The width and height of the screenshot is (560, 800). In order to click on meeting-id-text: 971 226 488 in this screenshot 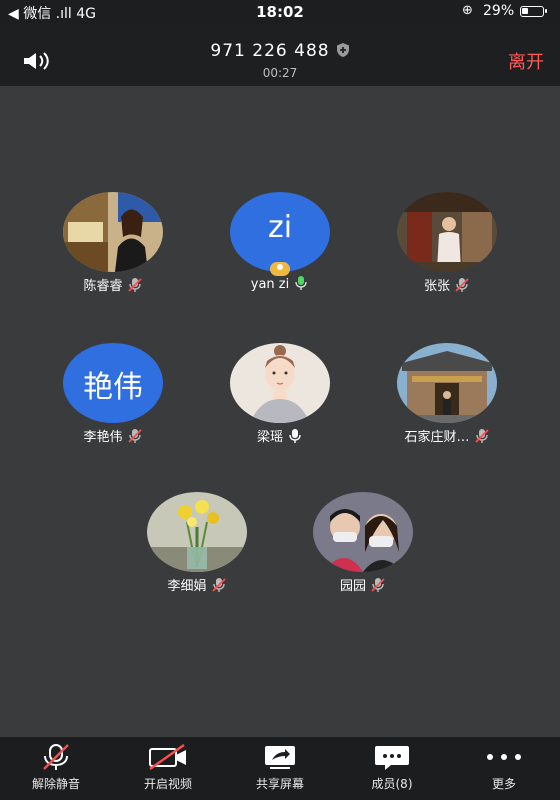, I will do `click(270, 51)`.